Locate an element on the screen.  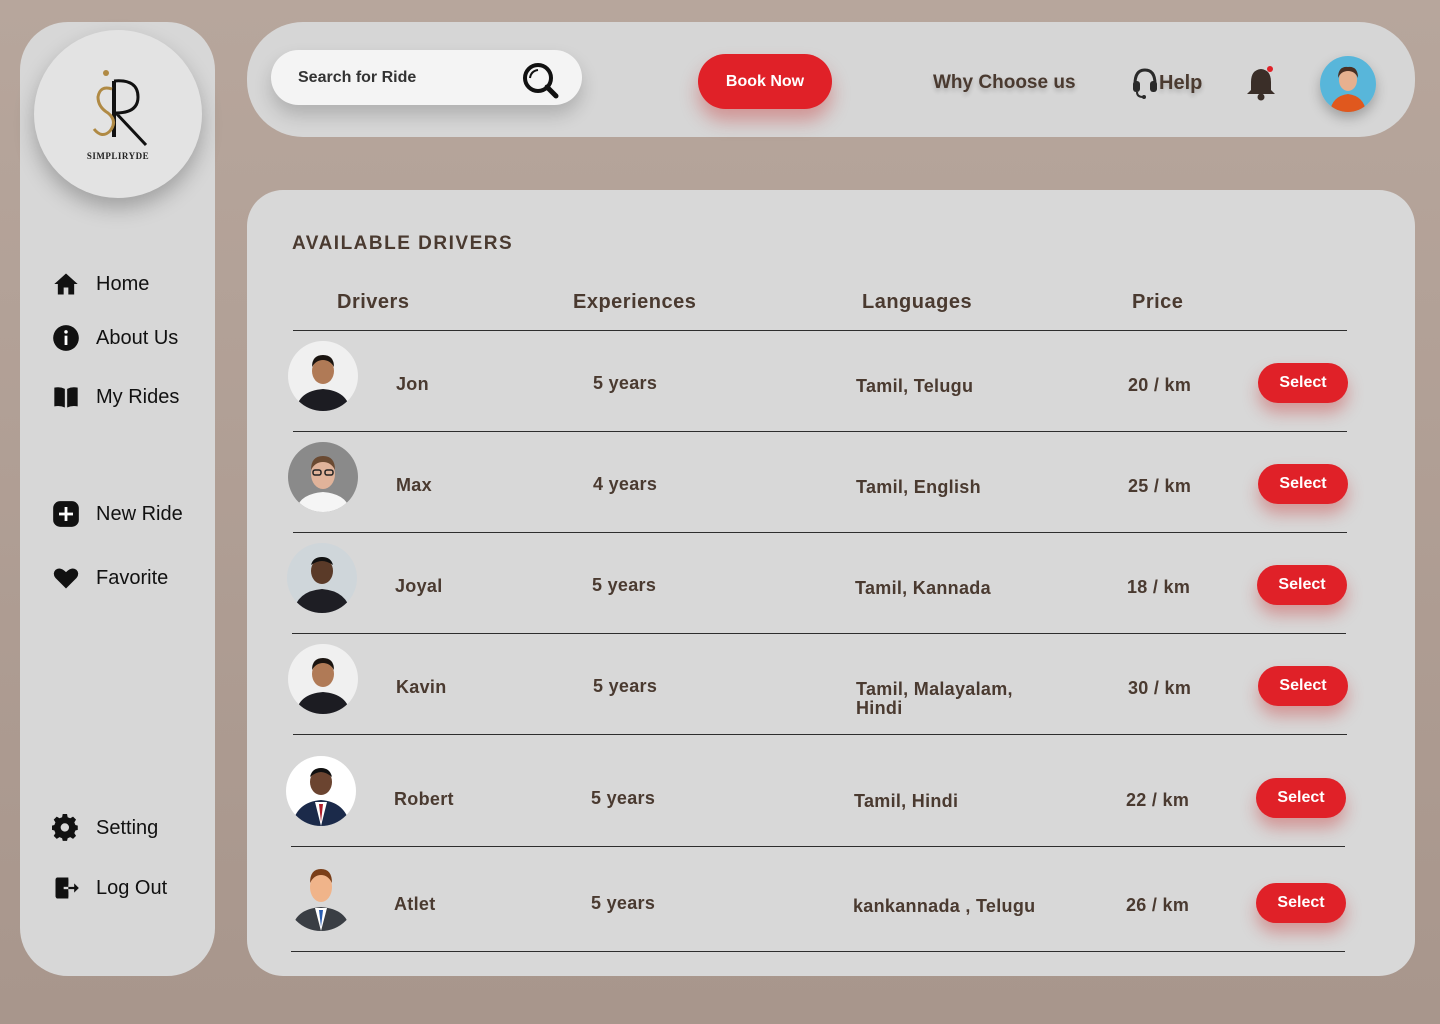
driver-name: Robert is located at coordinates (424, 799).